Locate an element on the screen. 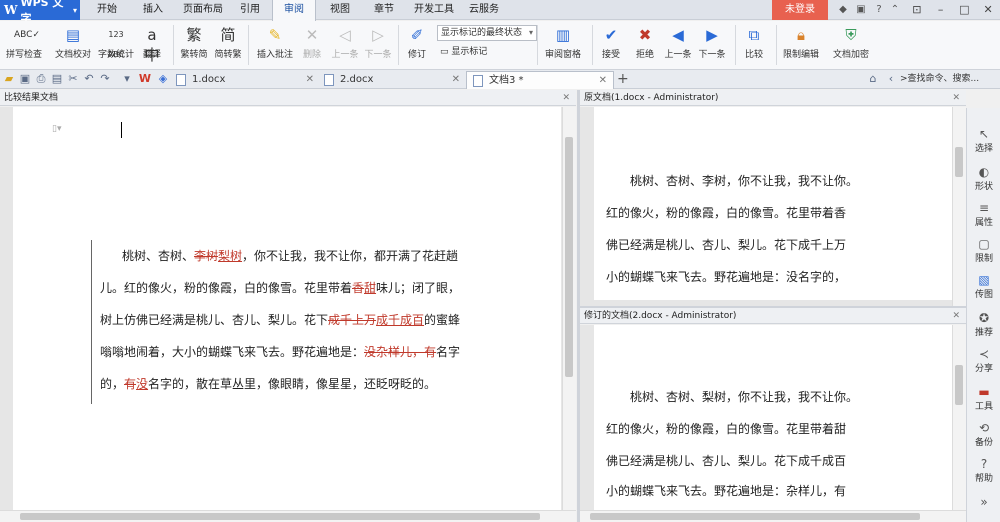  accept-button: ✔ 接受 is located at coordinates (611, 45).